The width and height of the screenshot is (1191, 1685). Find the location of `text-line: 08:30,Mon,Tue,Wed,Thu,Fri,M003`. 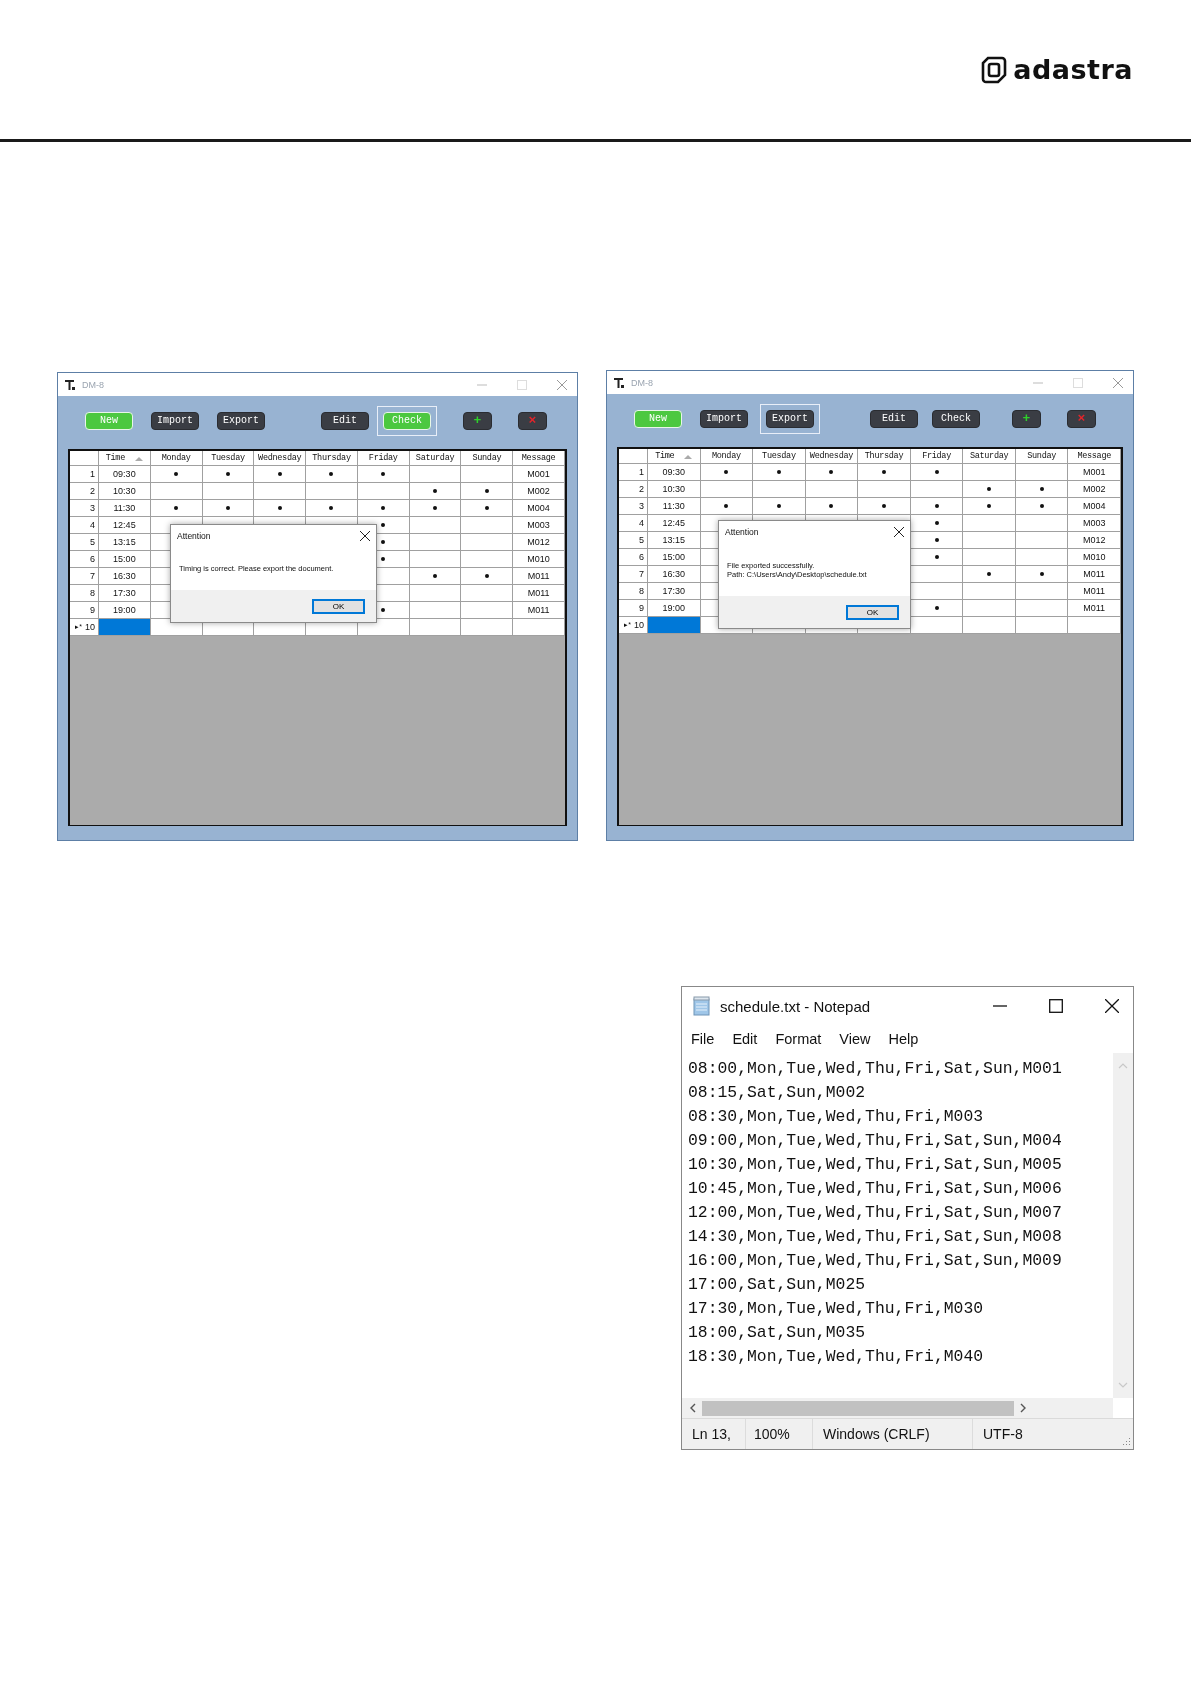

text-line: 08:30,Mon,Tue,Wed,Thu,Fri,M003 is located at coordinates (836, 1117).